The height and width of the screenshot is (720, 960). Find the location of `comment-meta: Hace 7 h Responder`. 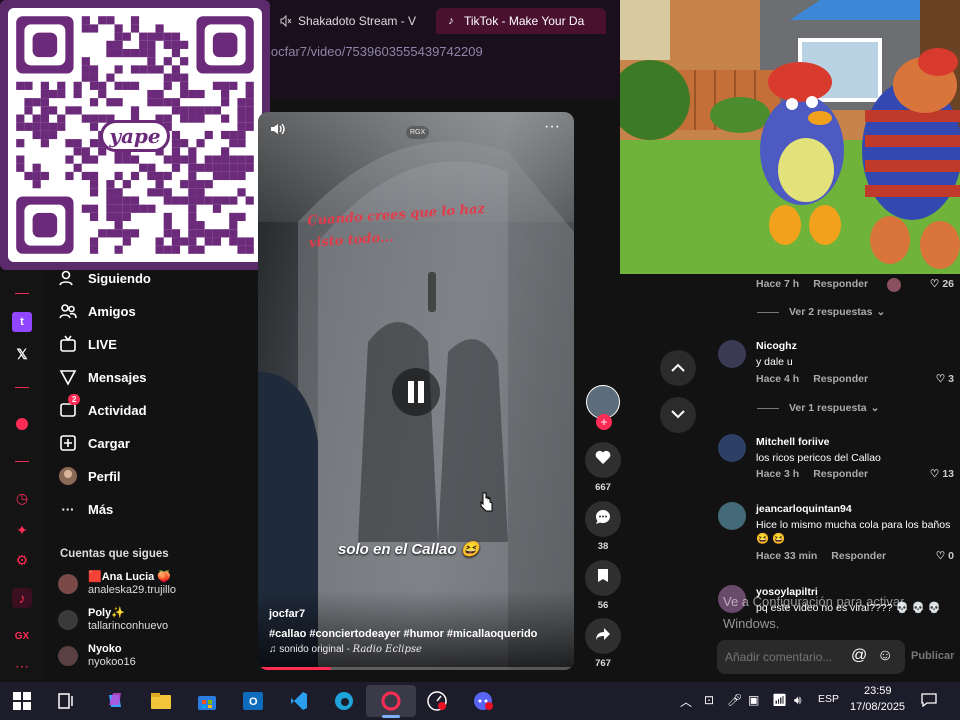

comment-meta: Hace 7 h Responder is located at coordinates (812, 284).